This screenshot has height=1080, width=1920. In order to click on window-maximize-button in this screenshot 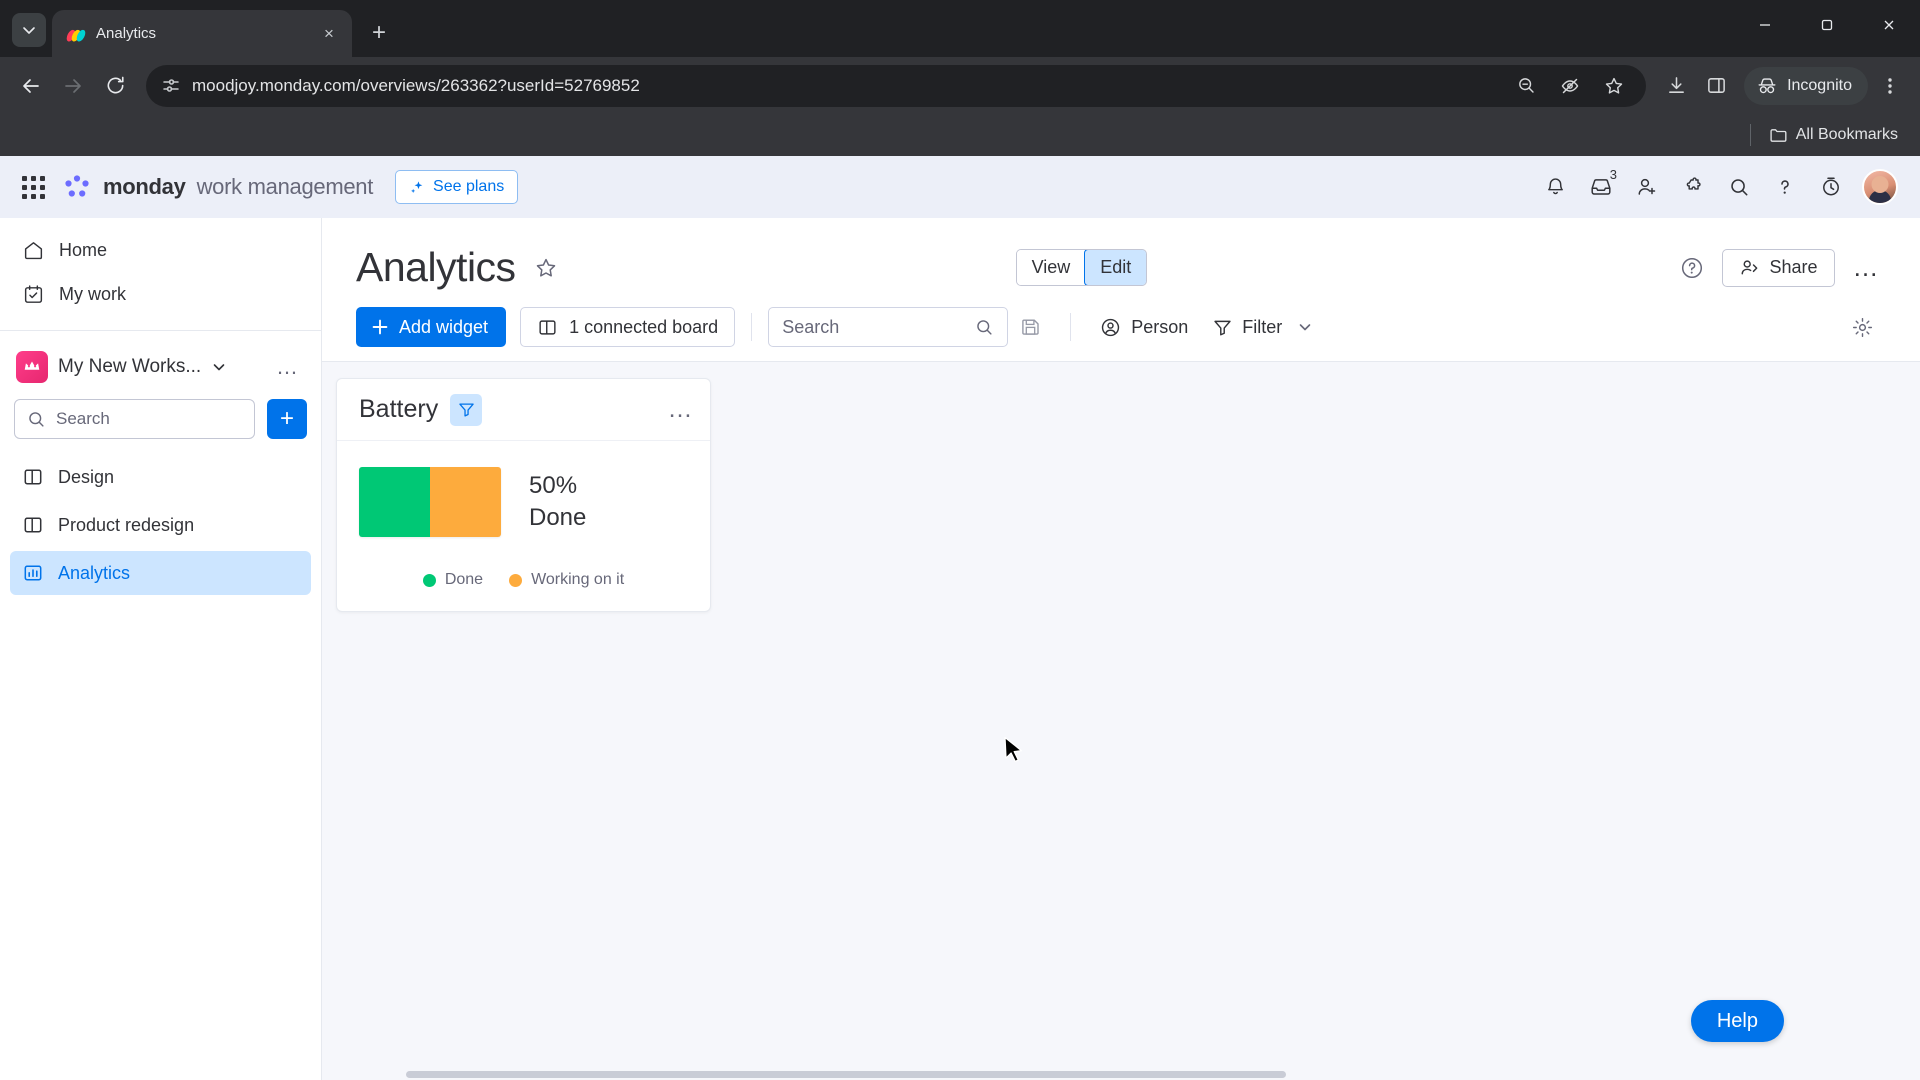, I will do `click(1827, 25)`.